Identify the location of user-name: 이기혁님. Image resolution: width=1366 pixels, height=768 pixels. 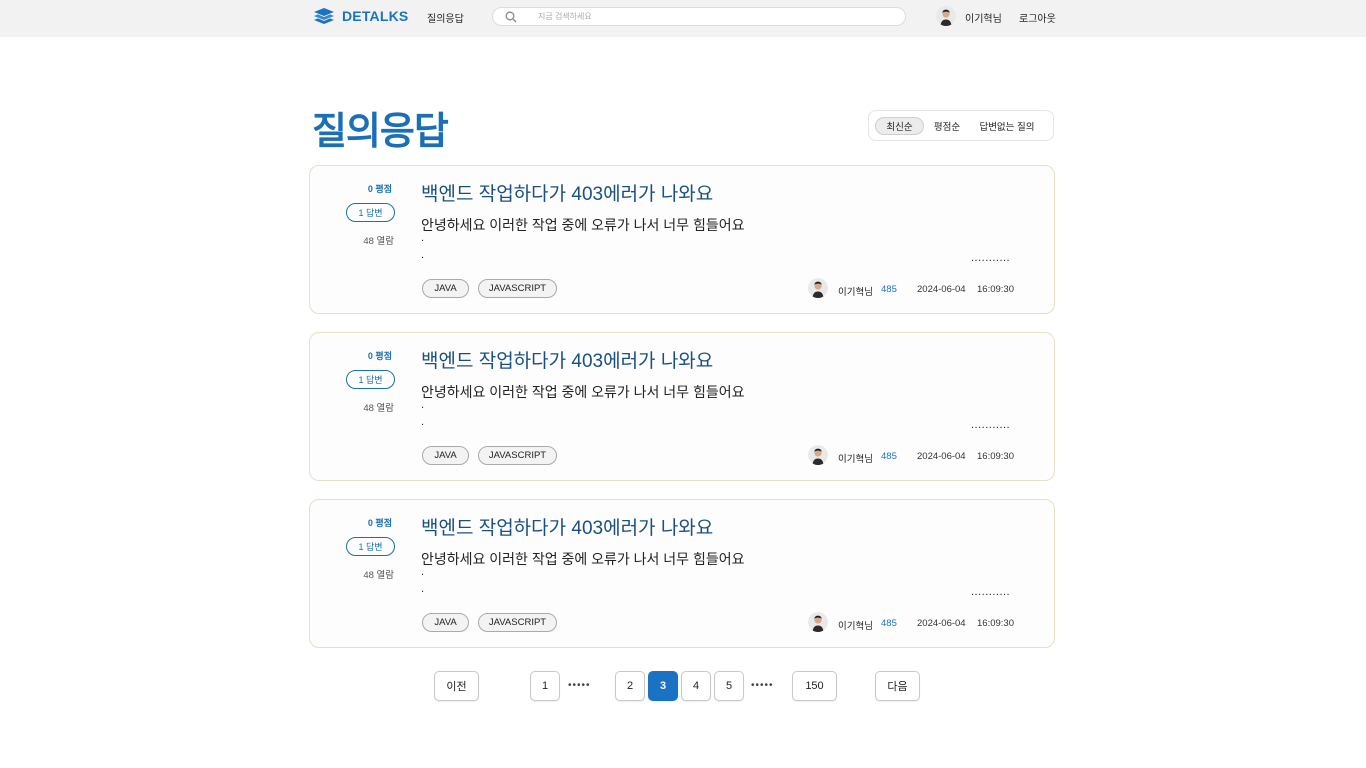
(983, 17).